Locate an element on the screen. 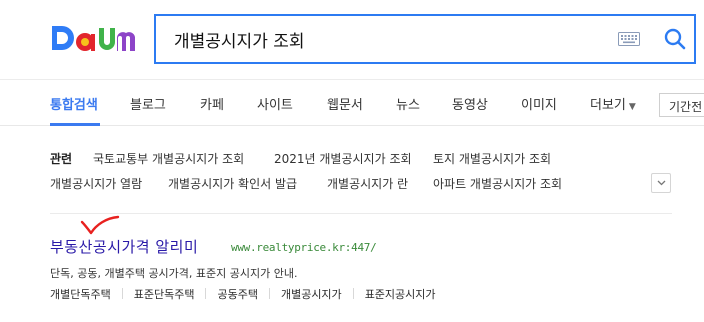  period-label: 기간전 is located at coordinates (686, 107).